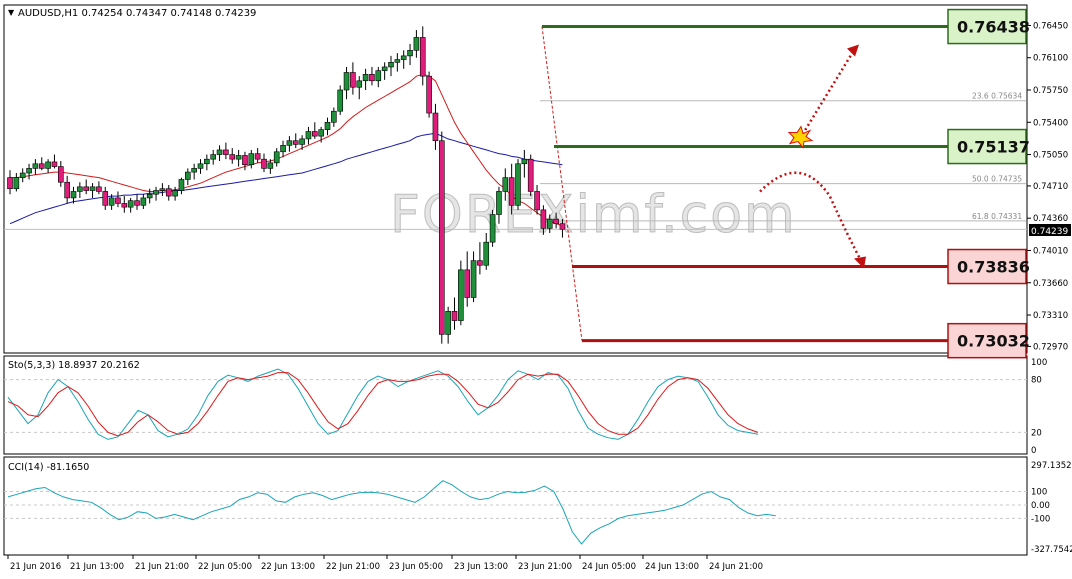 The image size is (1072, 579). What do you see at coordinates (1050, 156) in the screenshot?
I see `price-tick-label: 0.75050` at bounding box center [1050, 156].